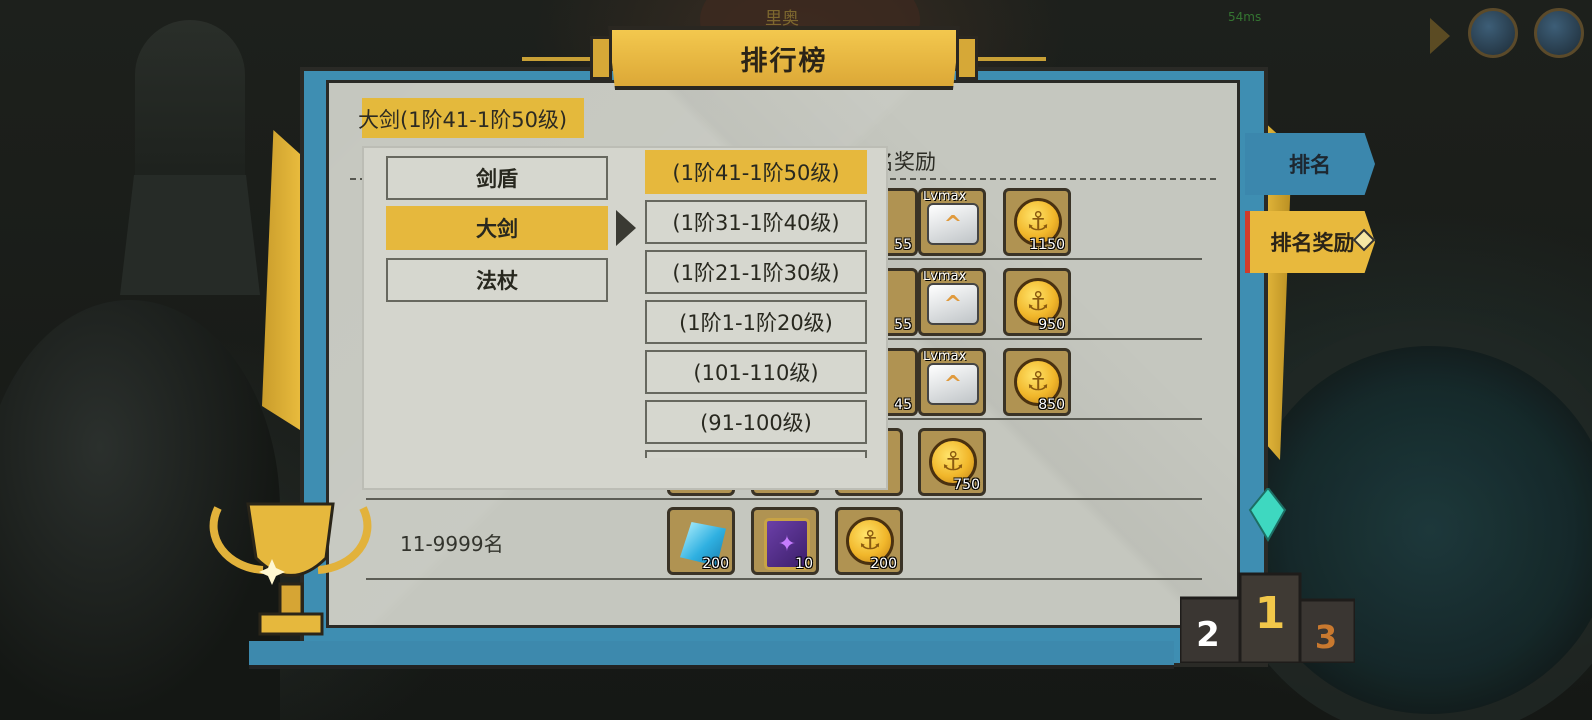  What do you see at coordinates (1267, 575) in the screenshot?
I see `podium-icon: 2 1 3` at bounding box center [1267, 575].